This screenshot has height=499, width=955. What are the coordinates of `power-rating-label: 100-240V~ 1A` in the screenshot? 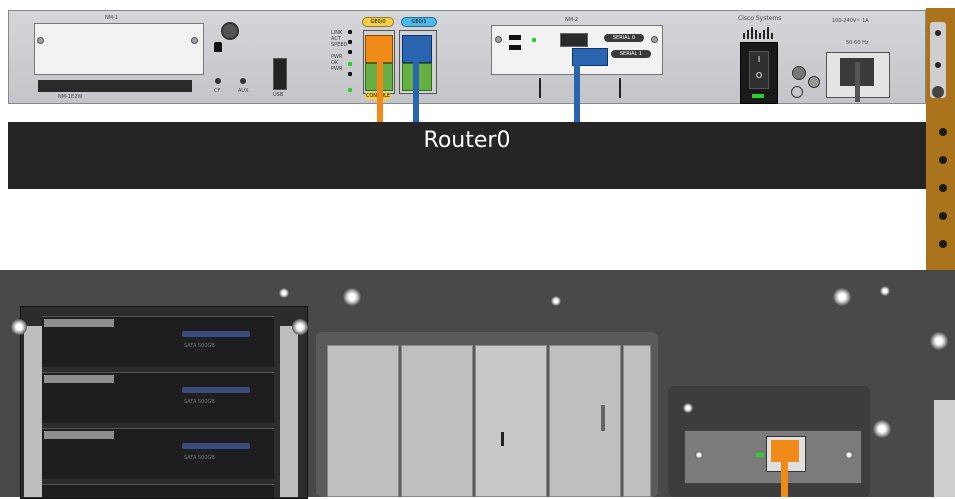 It's located at (850, 21).